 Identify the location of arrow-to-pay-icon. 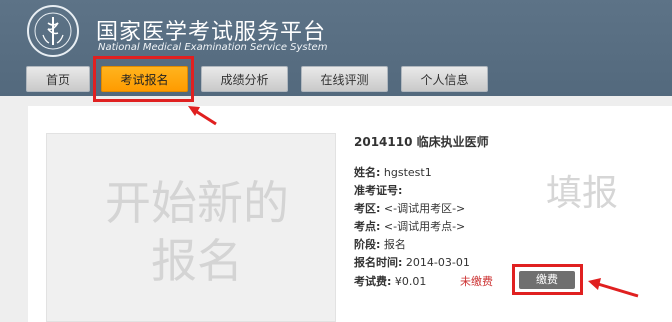
(613, 288).